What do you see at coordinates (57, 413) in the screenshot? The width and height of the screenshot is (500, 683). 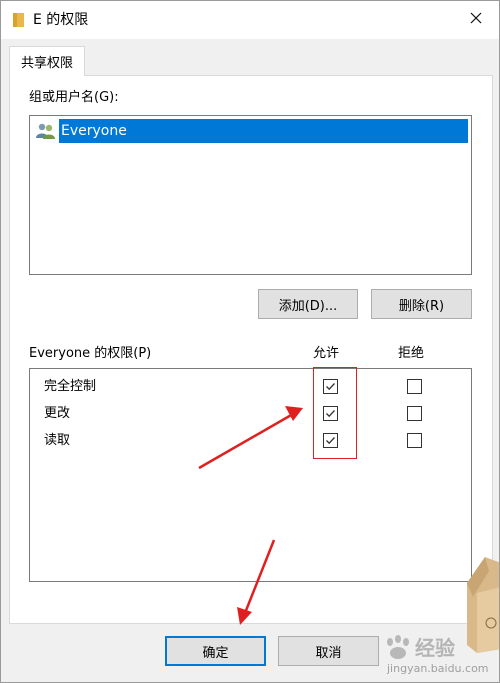 I see `permission-name: 更改` at bounding box center [57, 413].